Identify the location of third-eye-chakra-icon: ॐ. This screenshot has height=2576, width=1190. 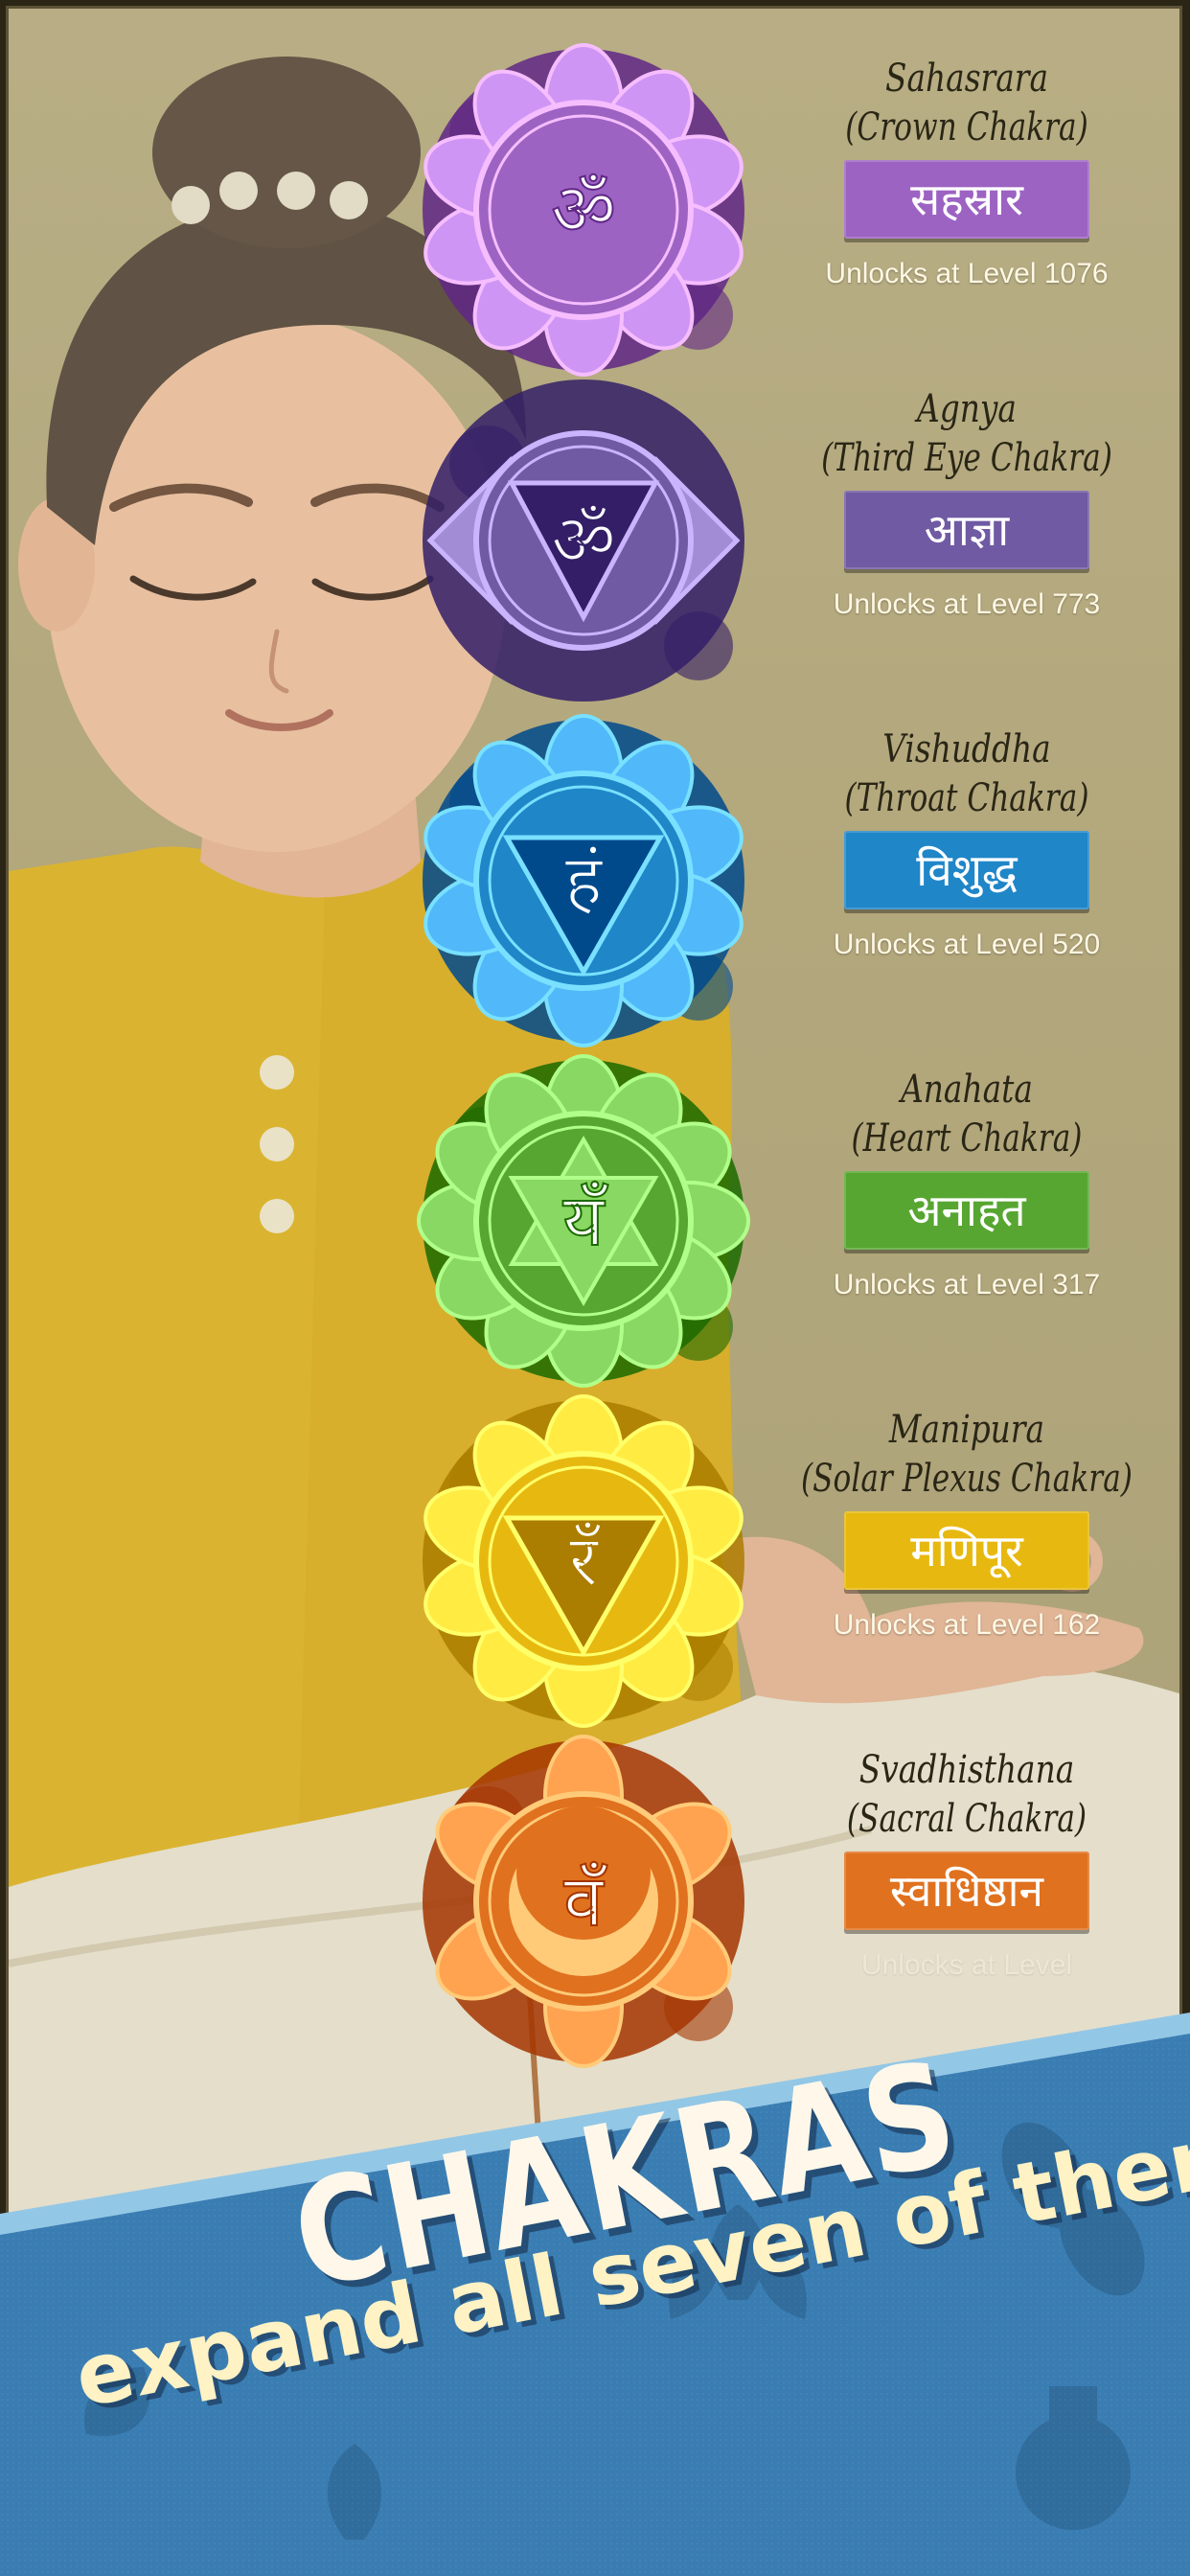
(584, 540).